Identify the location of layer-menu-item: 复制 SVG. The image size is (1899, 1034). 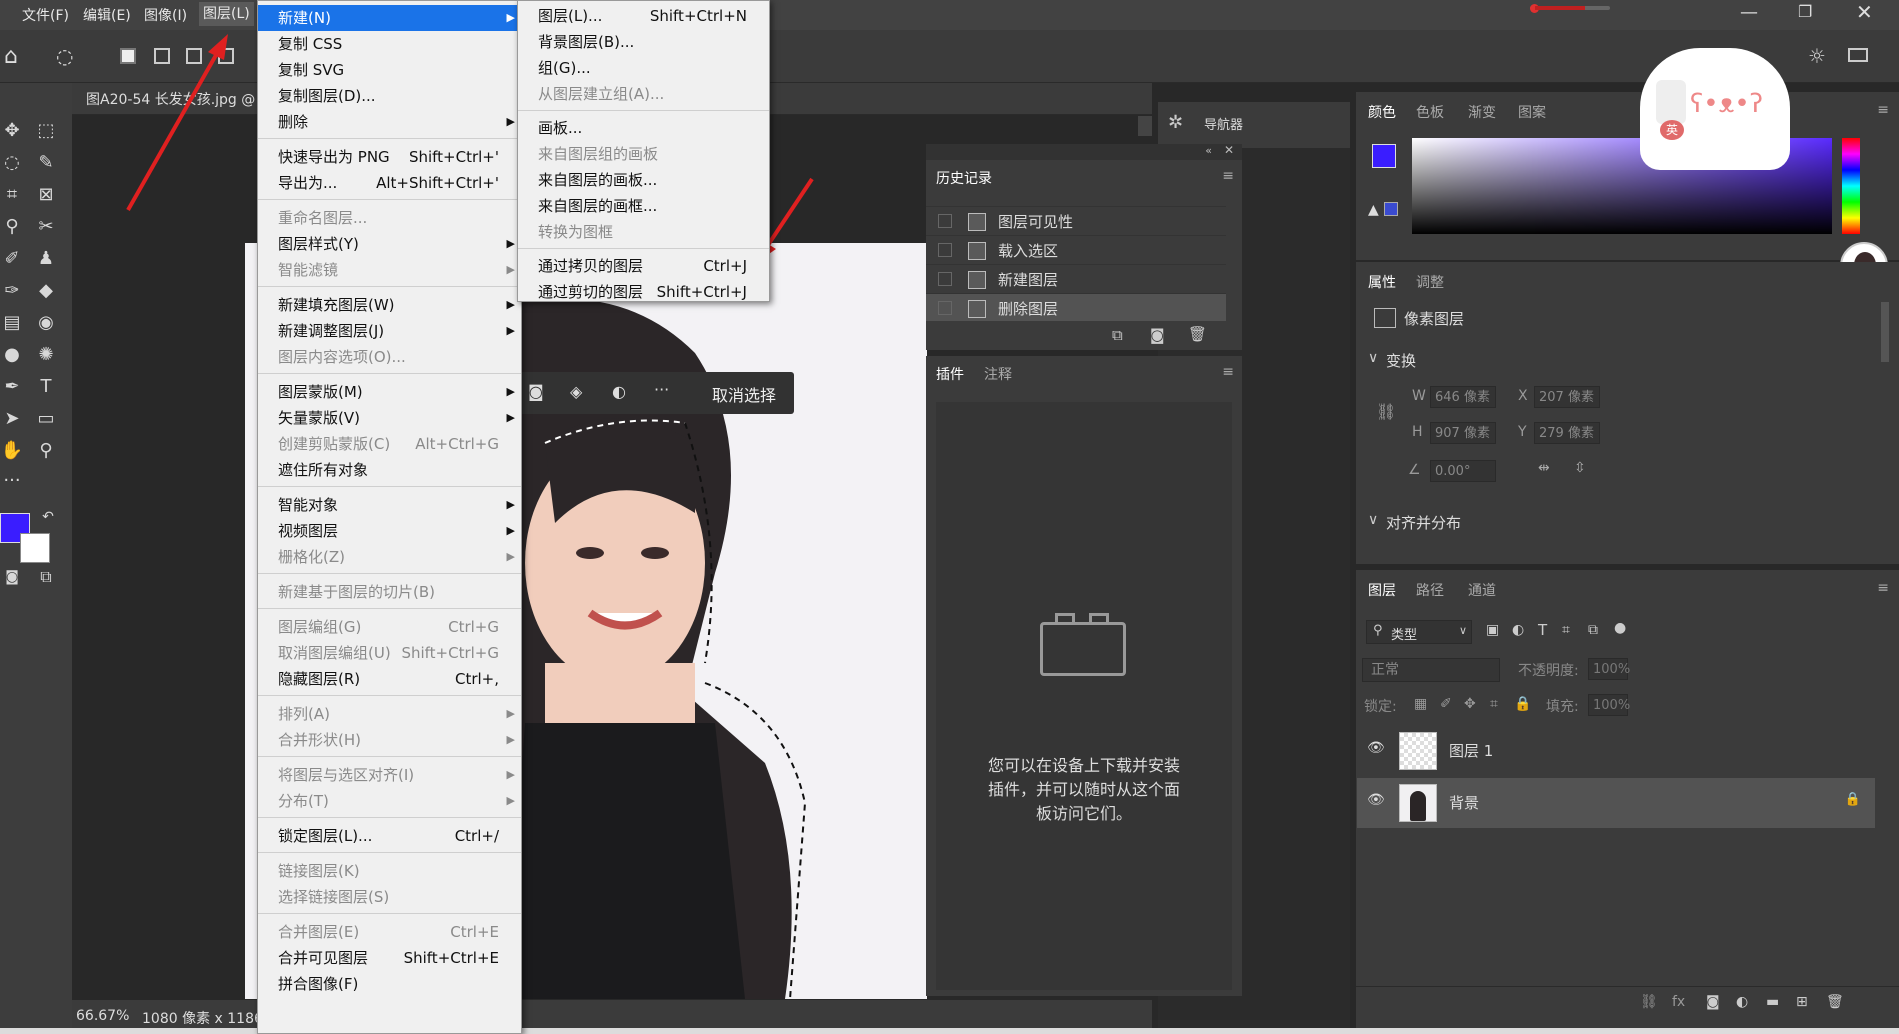
(389, 70).